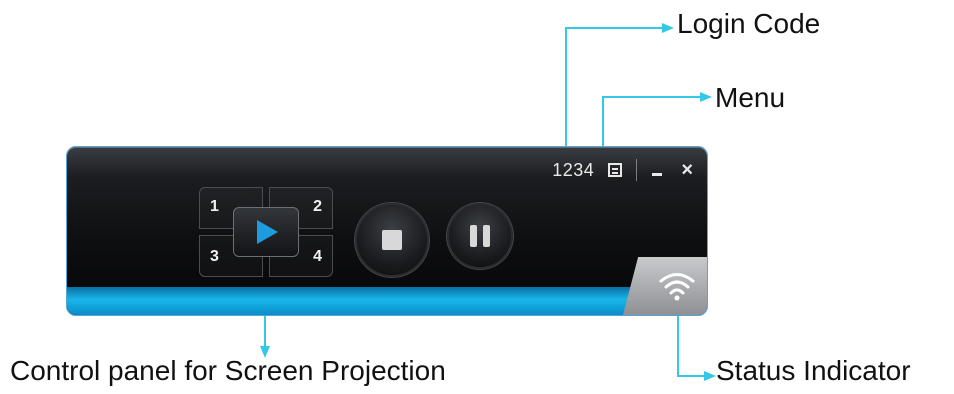 Image resolution: width=954 pixels, height=394 pixels. What do you see at coordinates (214, 206) in the screenshot?
I see `quadrant-label: 1` at bounding box center [214, 206].